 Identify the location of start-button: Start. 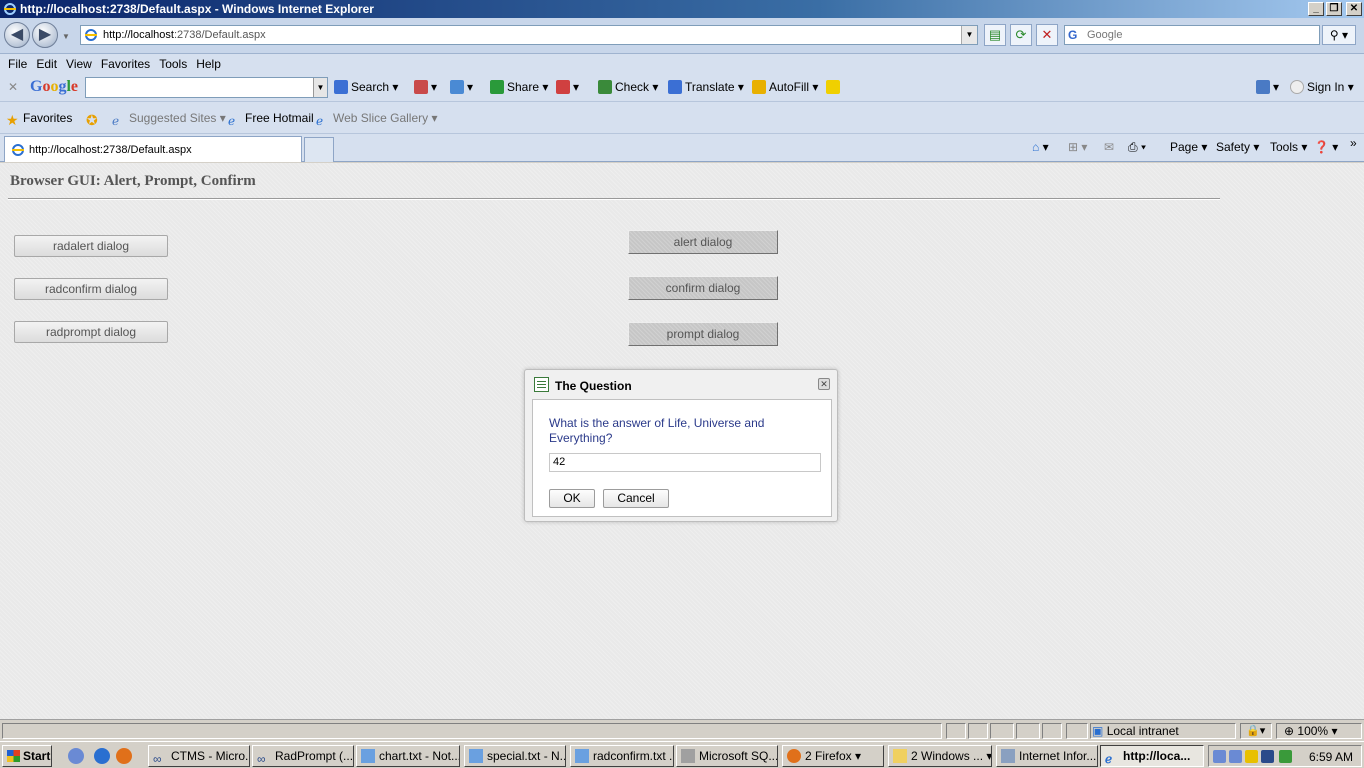
(27, 756).